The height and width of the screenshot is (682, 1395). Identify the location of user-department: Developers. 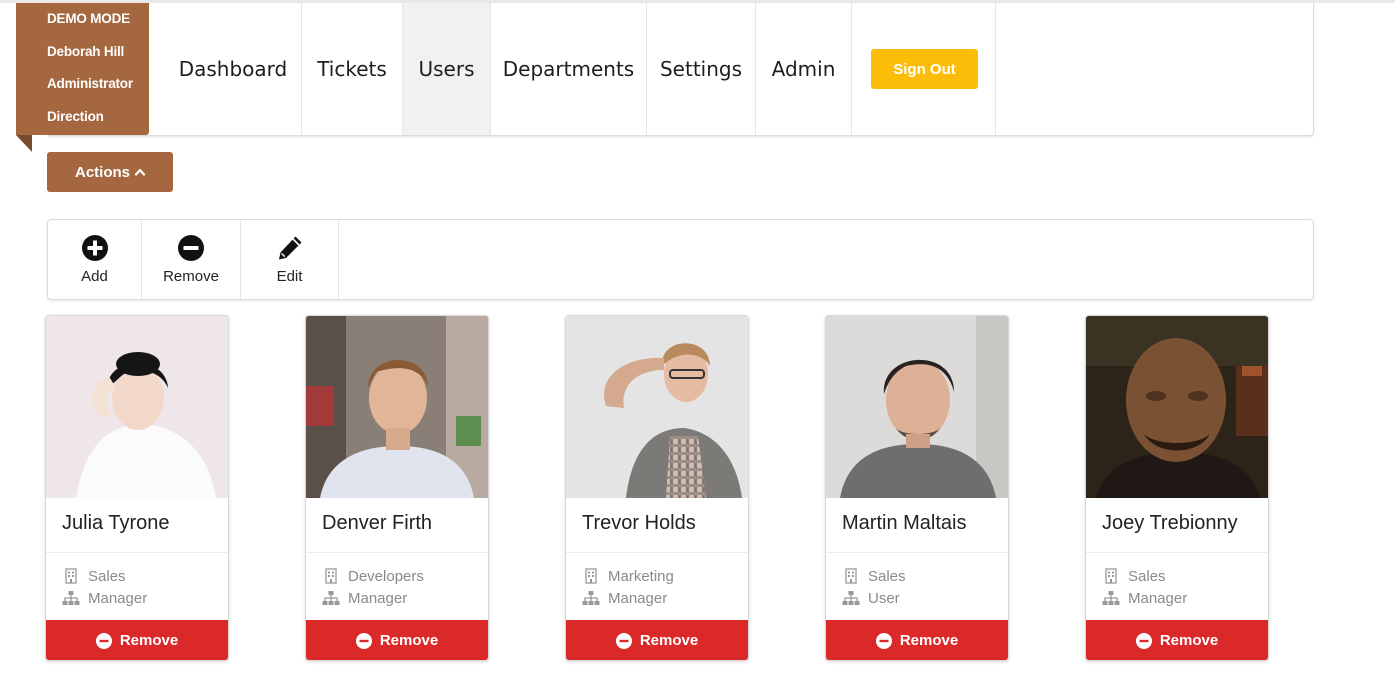
(373, 576).